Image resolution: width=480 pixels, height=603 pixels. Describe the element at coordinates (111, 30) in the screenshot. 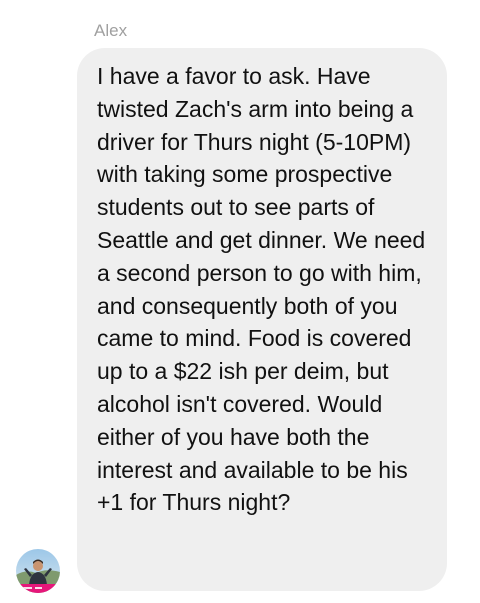

I see `sender-name: Alex` at that location.